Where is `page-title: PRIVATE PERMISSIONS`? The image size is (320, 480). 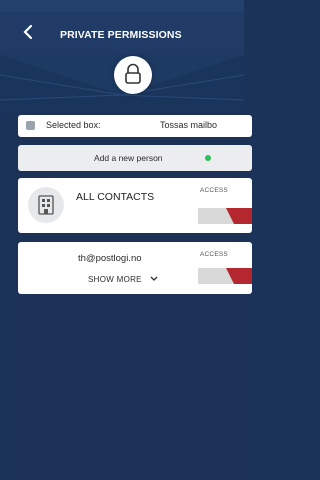 page-title: PRIVATE PERMISSIONS is located at coordinates (121, 35).